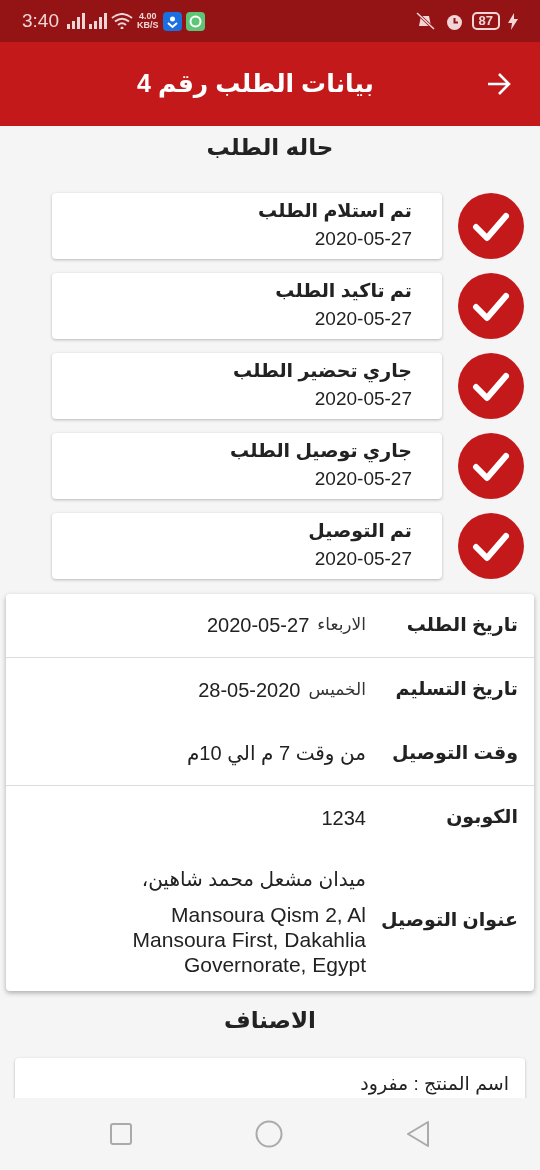 The width and height of the screenshot is (540, 1170). What do you see at coordinates (454, 753) in the screenshot?
I see `detail-label: وقت التوصيل` at bounding box center [454, 753].